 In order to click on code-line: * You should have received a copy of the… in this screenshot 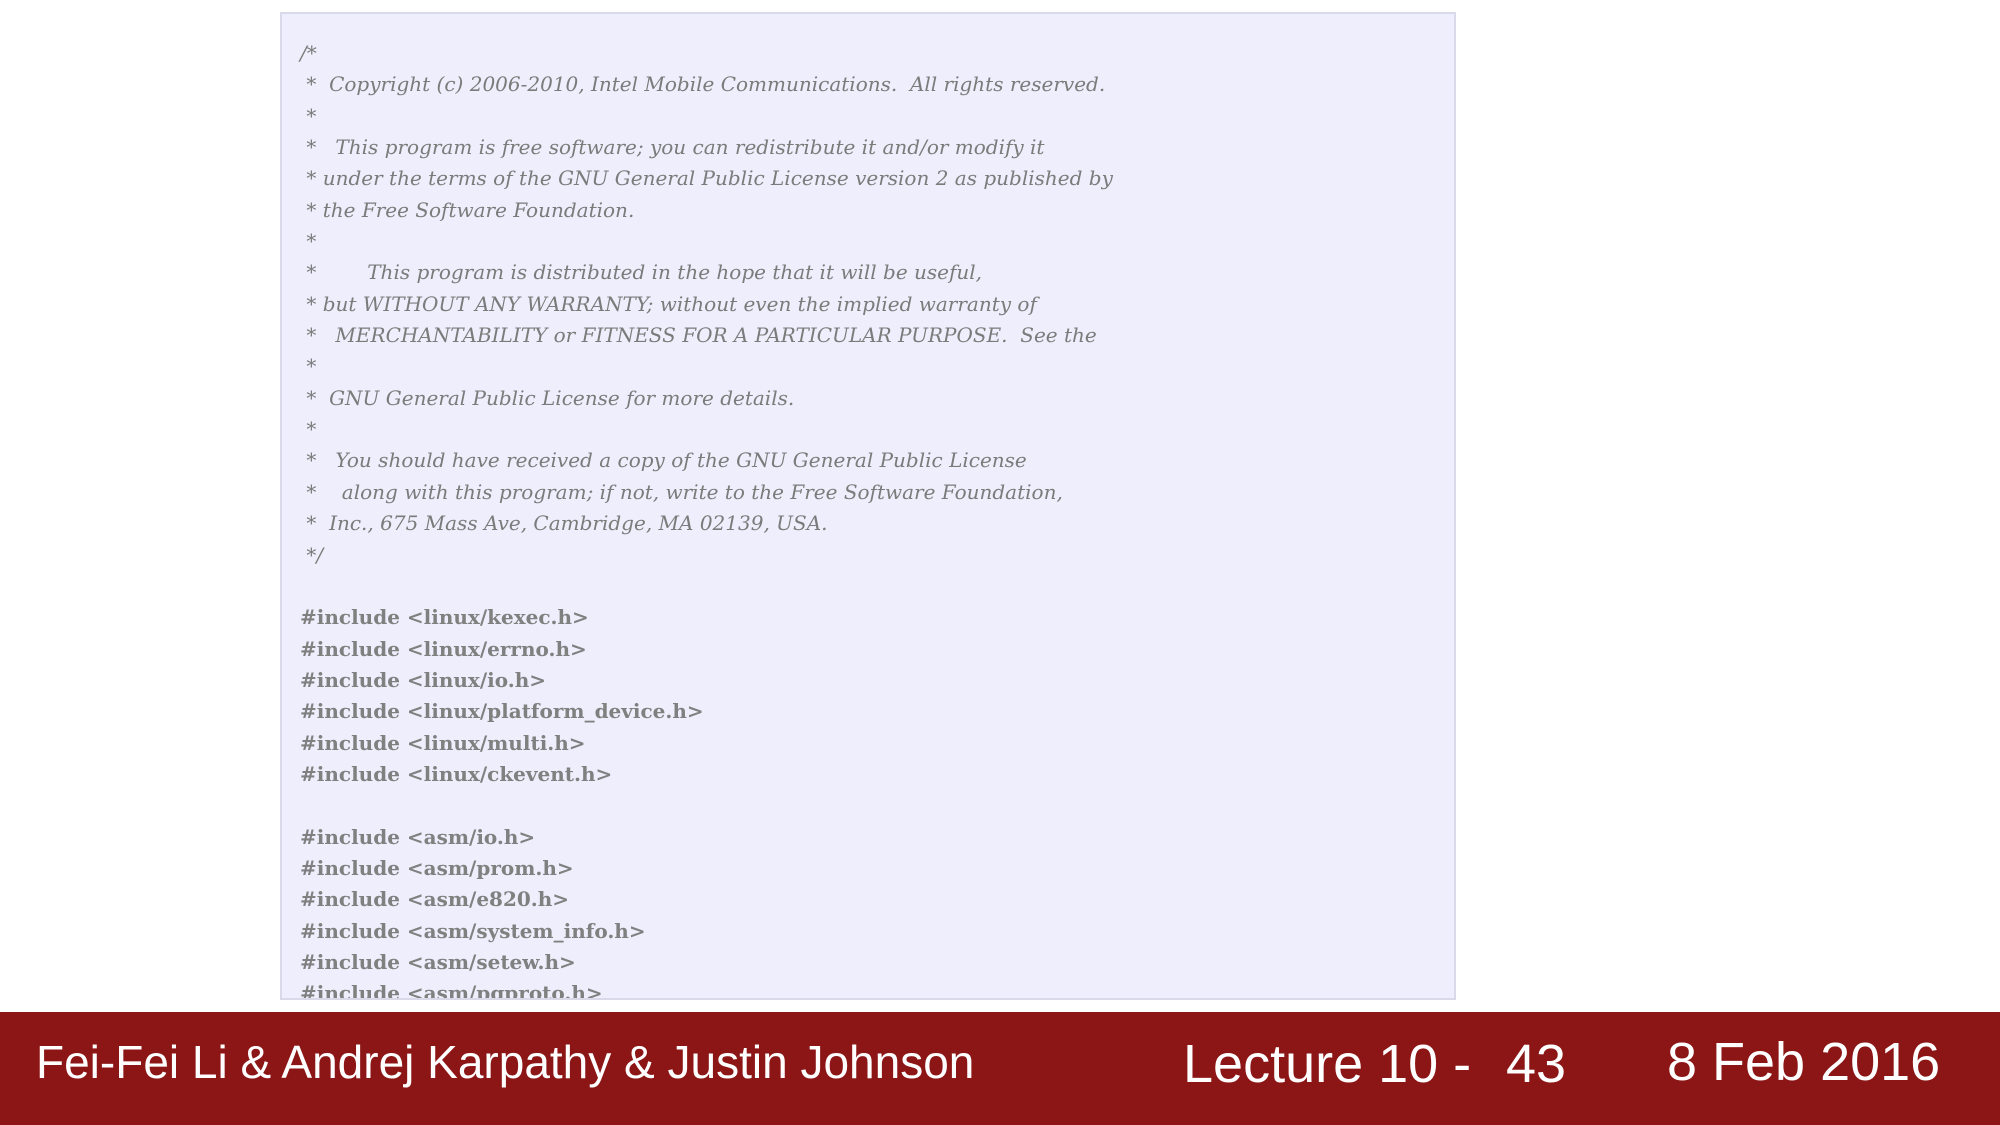, I will do `click(663, 460)`.